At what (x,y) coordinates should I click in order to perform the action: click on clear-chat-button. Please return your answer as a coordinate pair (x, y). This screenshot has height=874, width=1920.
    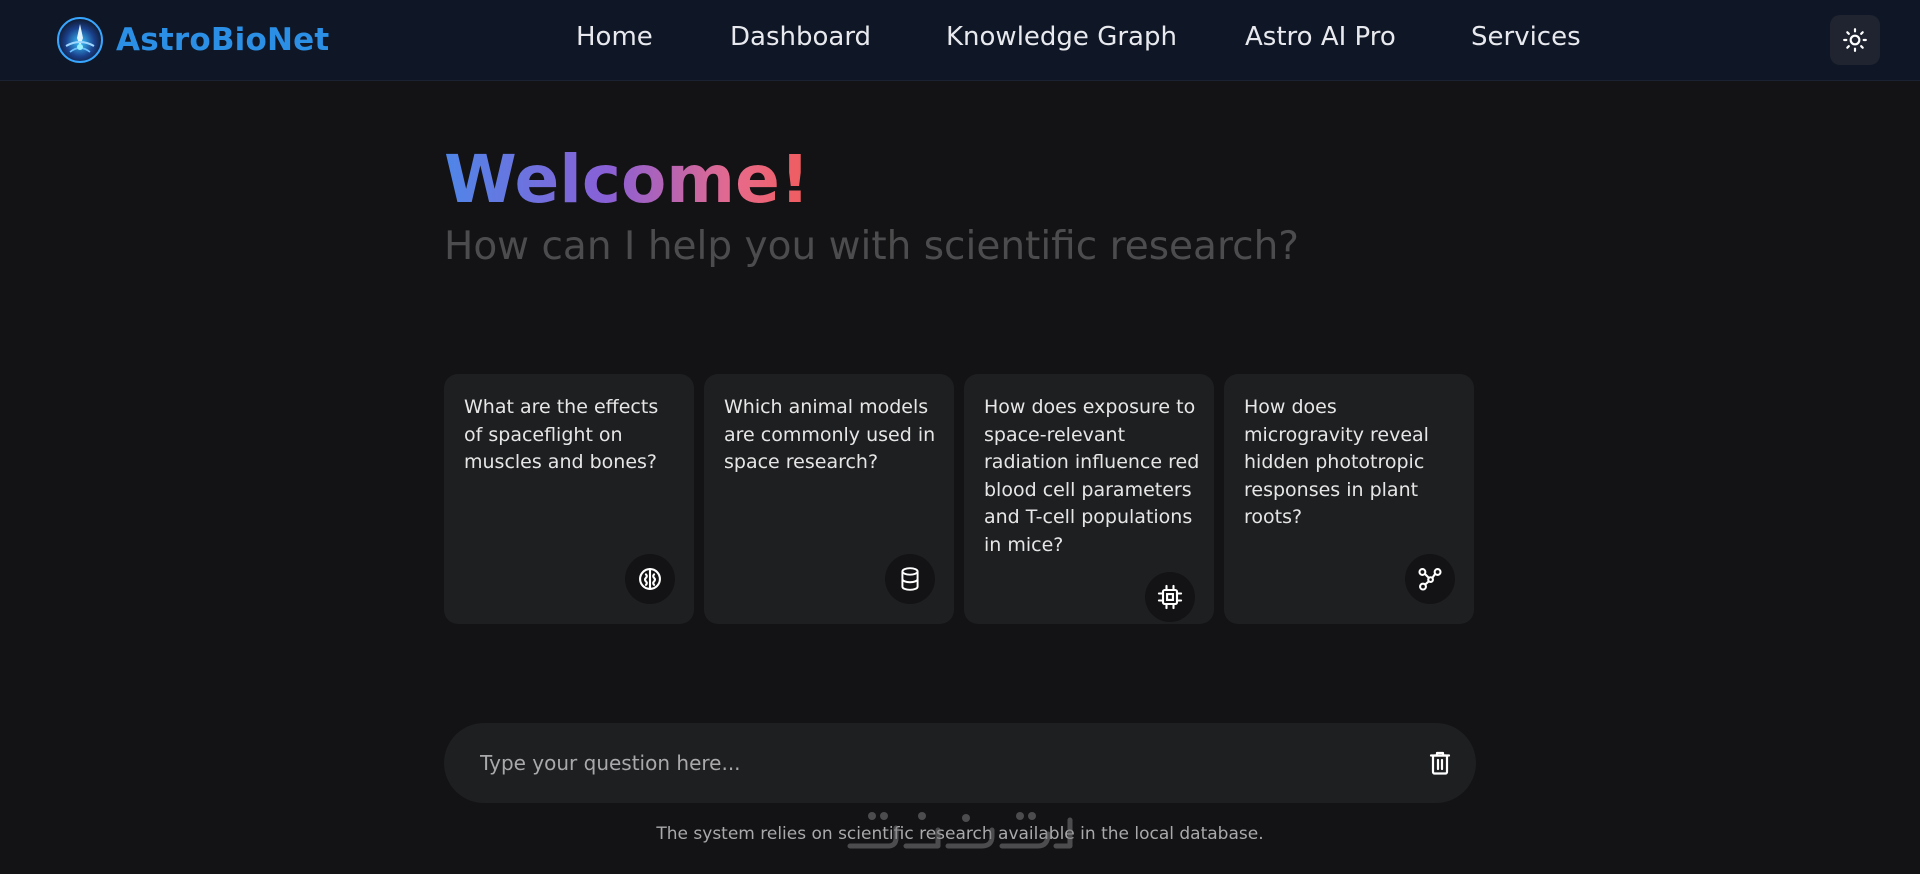
    Looking at the image, I should click on (1440, 763).